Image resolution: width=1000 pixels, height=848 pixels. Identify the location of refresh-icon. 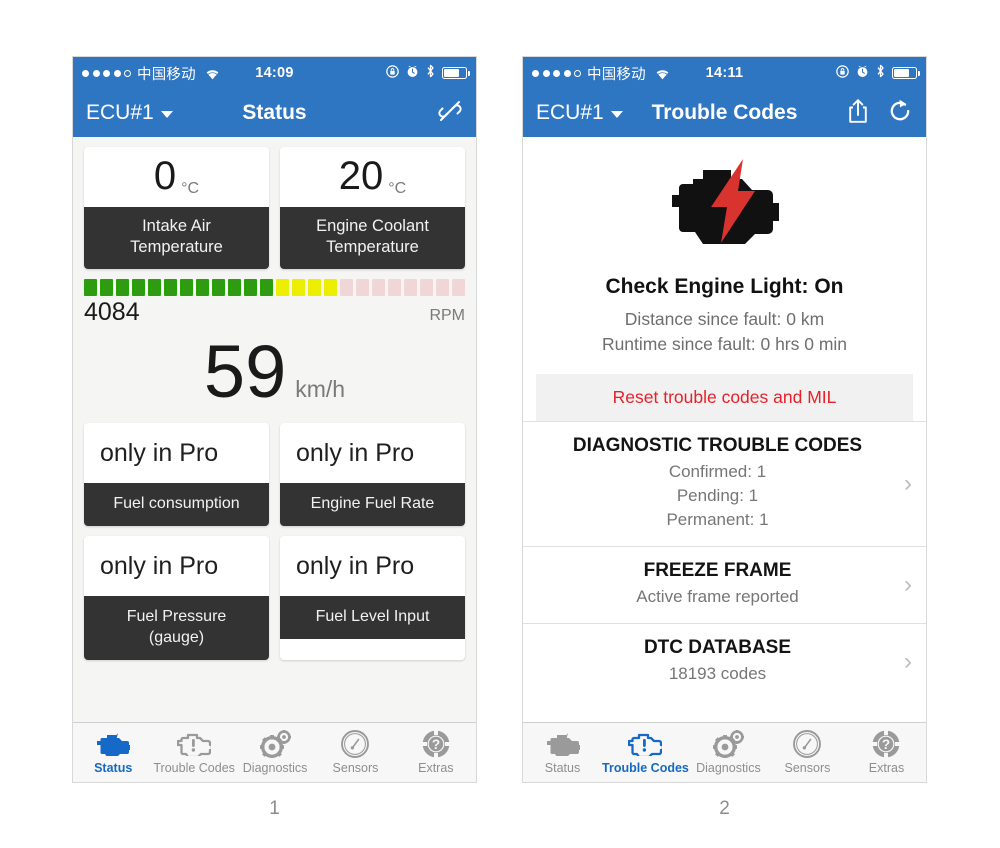
(900, 113).